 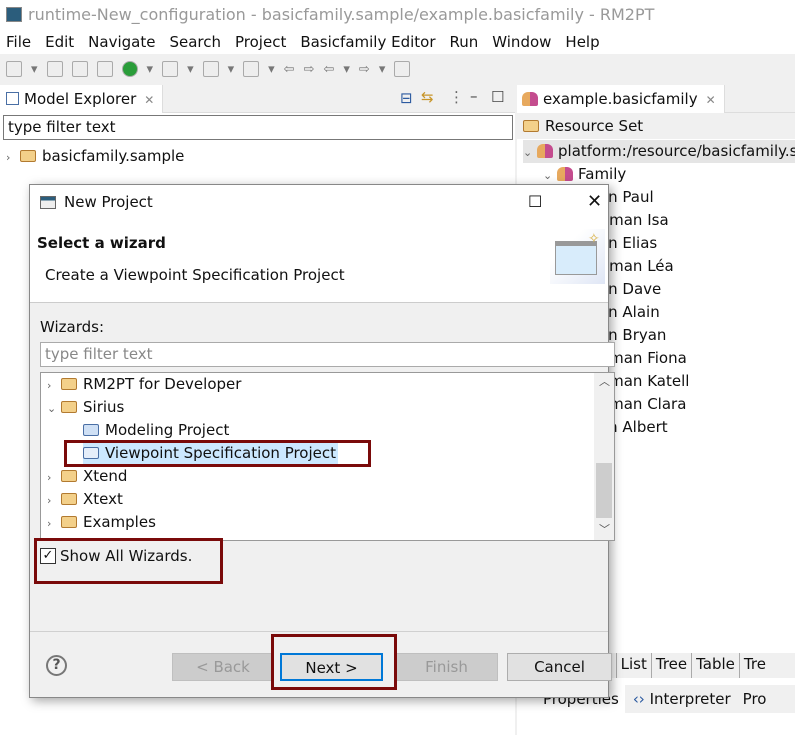 I want to click on scroll-up-icon: ︿, so click(x=604, y=381).